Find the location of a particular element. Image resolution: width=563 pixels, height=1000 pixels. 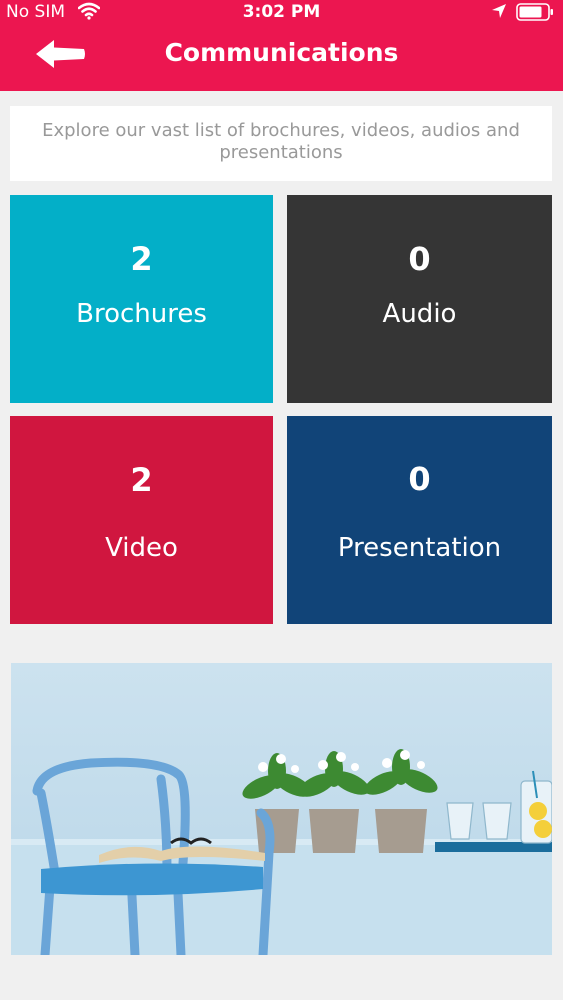

status-bar: No SIM 3:02 PM is located at coordinates (281, 12).